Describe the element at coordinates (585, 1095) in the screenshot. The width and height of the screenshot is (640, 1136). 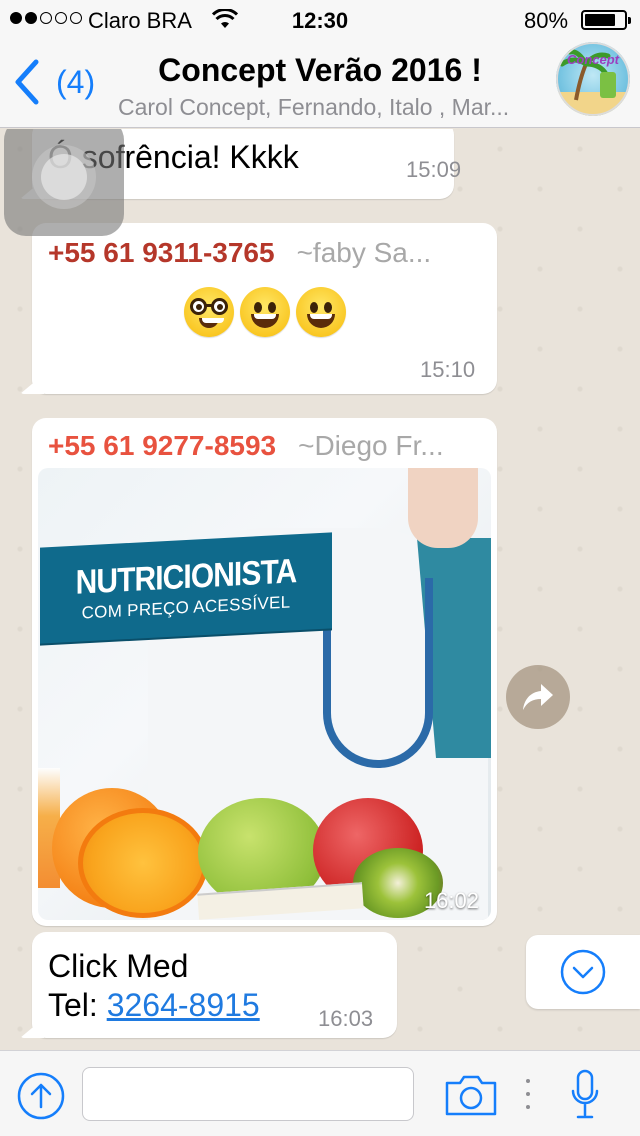
I see `microphone-icon` at that location.